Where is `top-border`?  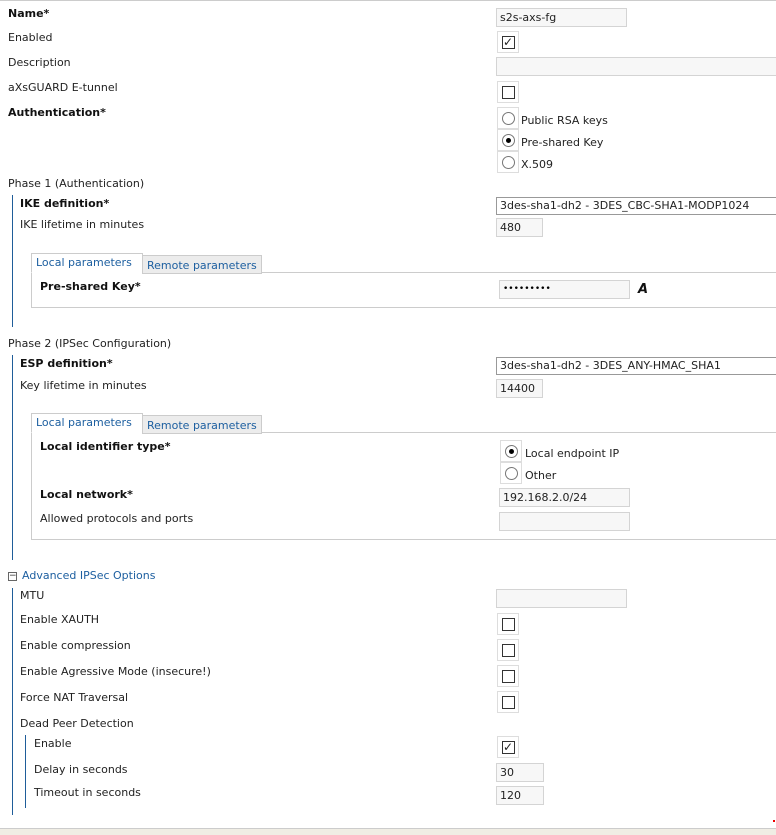
top-border is located at coordinates (388, 0).